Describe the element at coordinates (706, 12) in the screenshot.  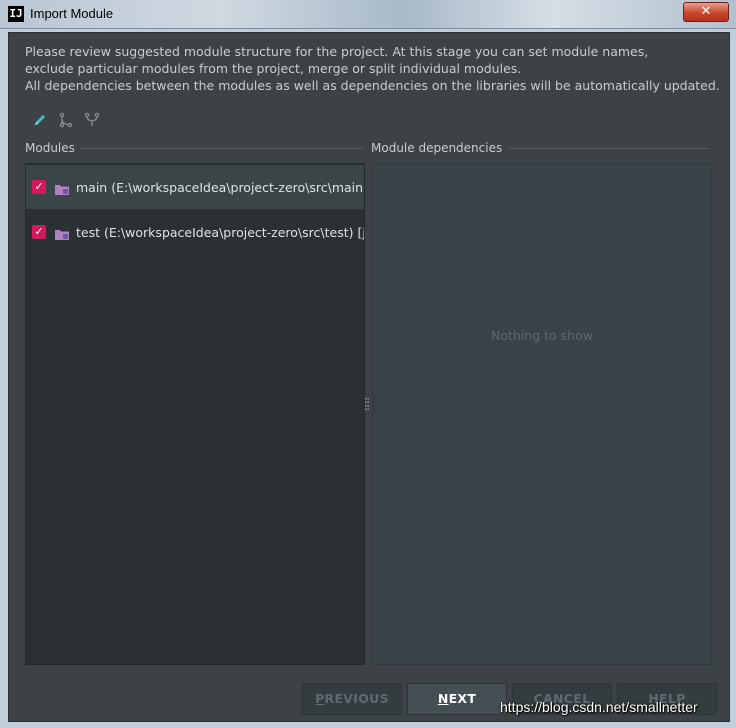
I see `close-button: ✕` at that location.